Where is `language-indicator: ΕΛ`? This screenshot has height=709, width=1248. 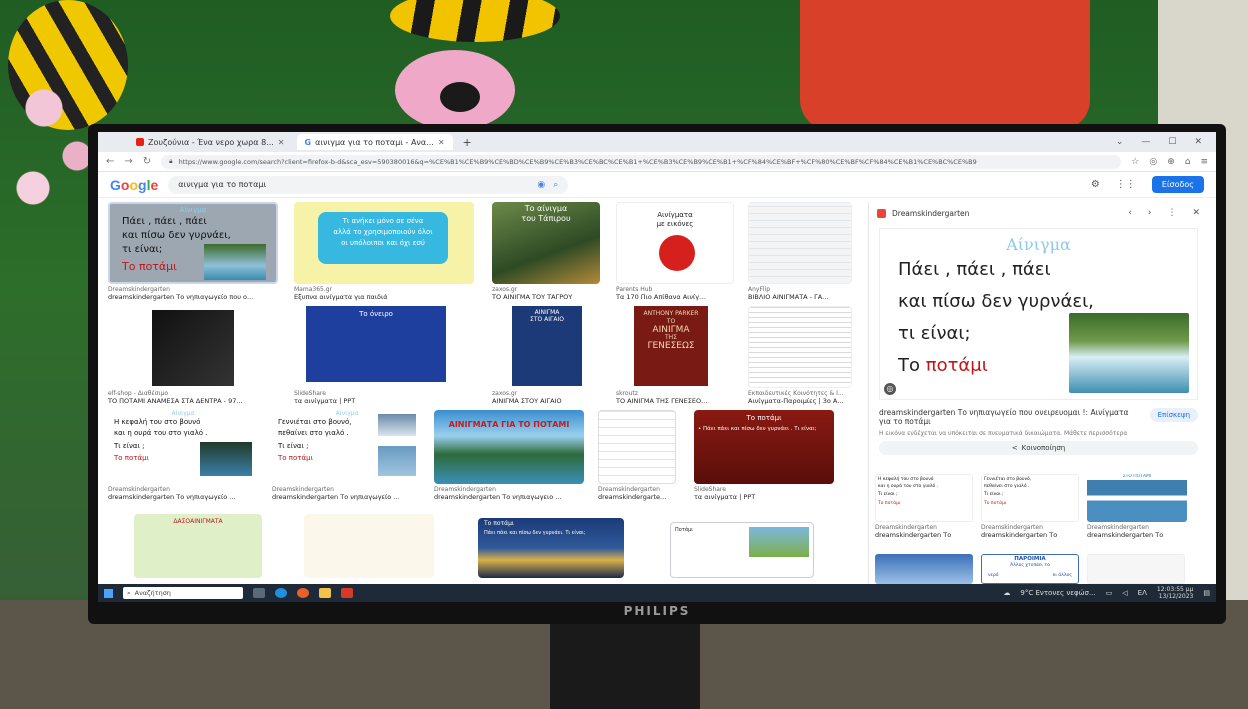 language-indicator: ΕΛ is located at coordinates (1142, 593).